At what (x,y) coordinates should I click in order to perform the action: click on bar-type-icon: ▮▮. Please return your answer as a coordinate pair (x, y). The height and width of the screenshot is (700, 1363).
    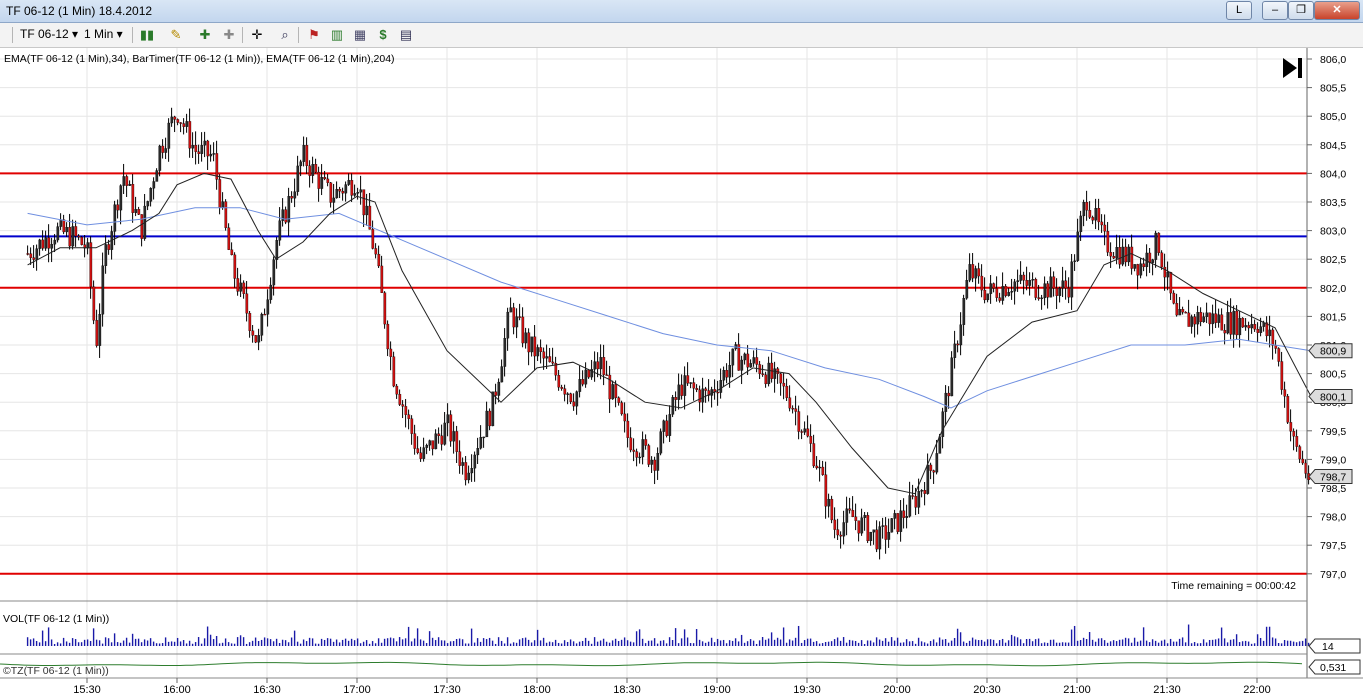
    Looking at the image, I should click on (147, 34).